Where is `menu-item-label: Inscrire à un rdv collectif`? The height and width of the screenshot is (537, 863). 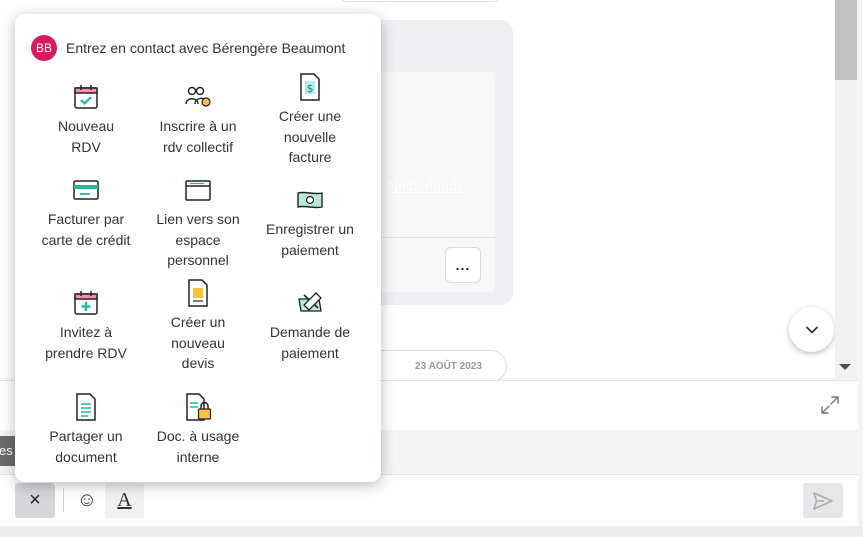 menu-item-label: Inscrire à un rdv collectif is located at coordinates (198, 136).